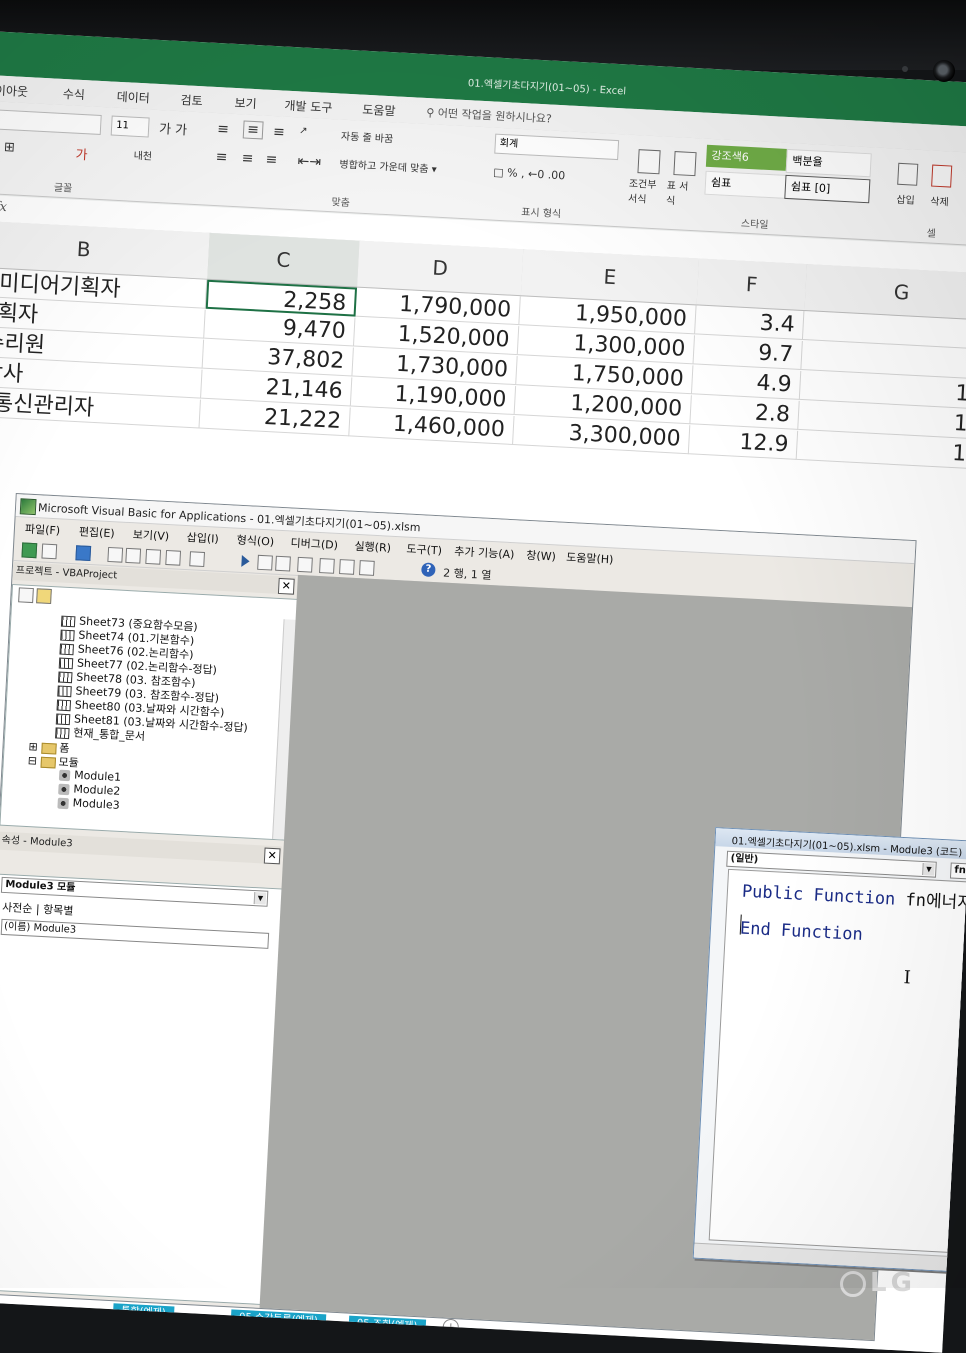  I want to click on project-close-button: ✕, so click(286, 586).